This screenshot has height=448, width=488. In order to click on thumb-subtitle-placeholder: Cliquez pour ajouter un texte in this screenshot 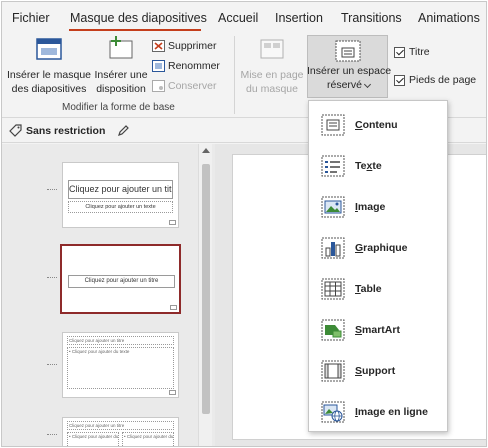, I will do `click(120, 207)`.